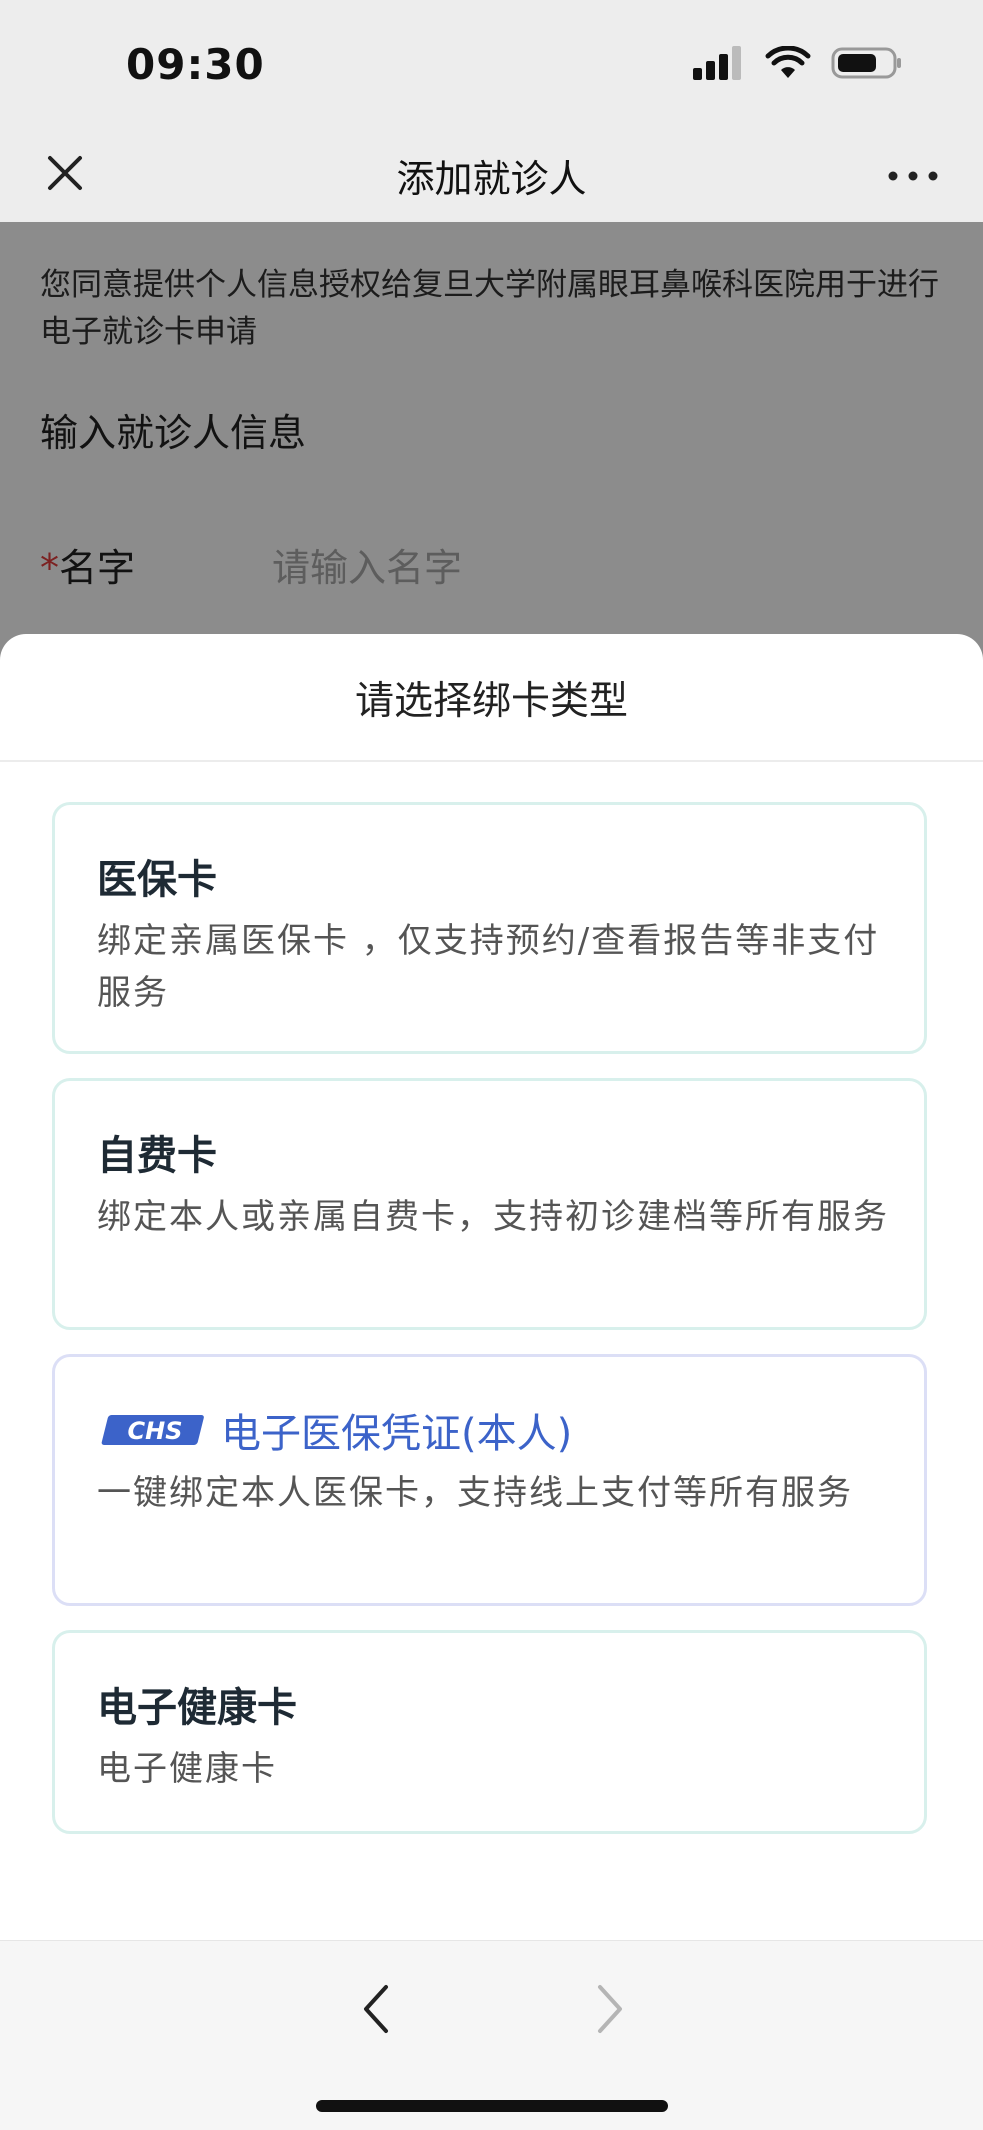 The height and width of the screenshot is (2130, 983). I want to click on card-option-e-medical-voucher: CHS 电子医保凭证(本人) 一键绑定本人医保卡，支持线上支付等所有服务, so click(489, 1480).